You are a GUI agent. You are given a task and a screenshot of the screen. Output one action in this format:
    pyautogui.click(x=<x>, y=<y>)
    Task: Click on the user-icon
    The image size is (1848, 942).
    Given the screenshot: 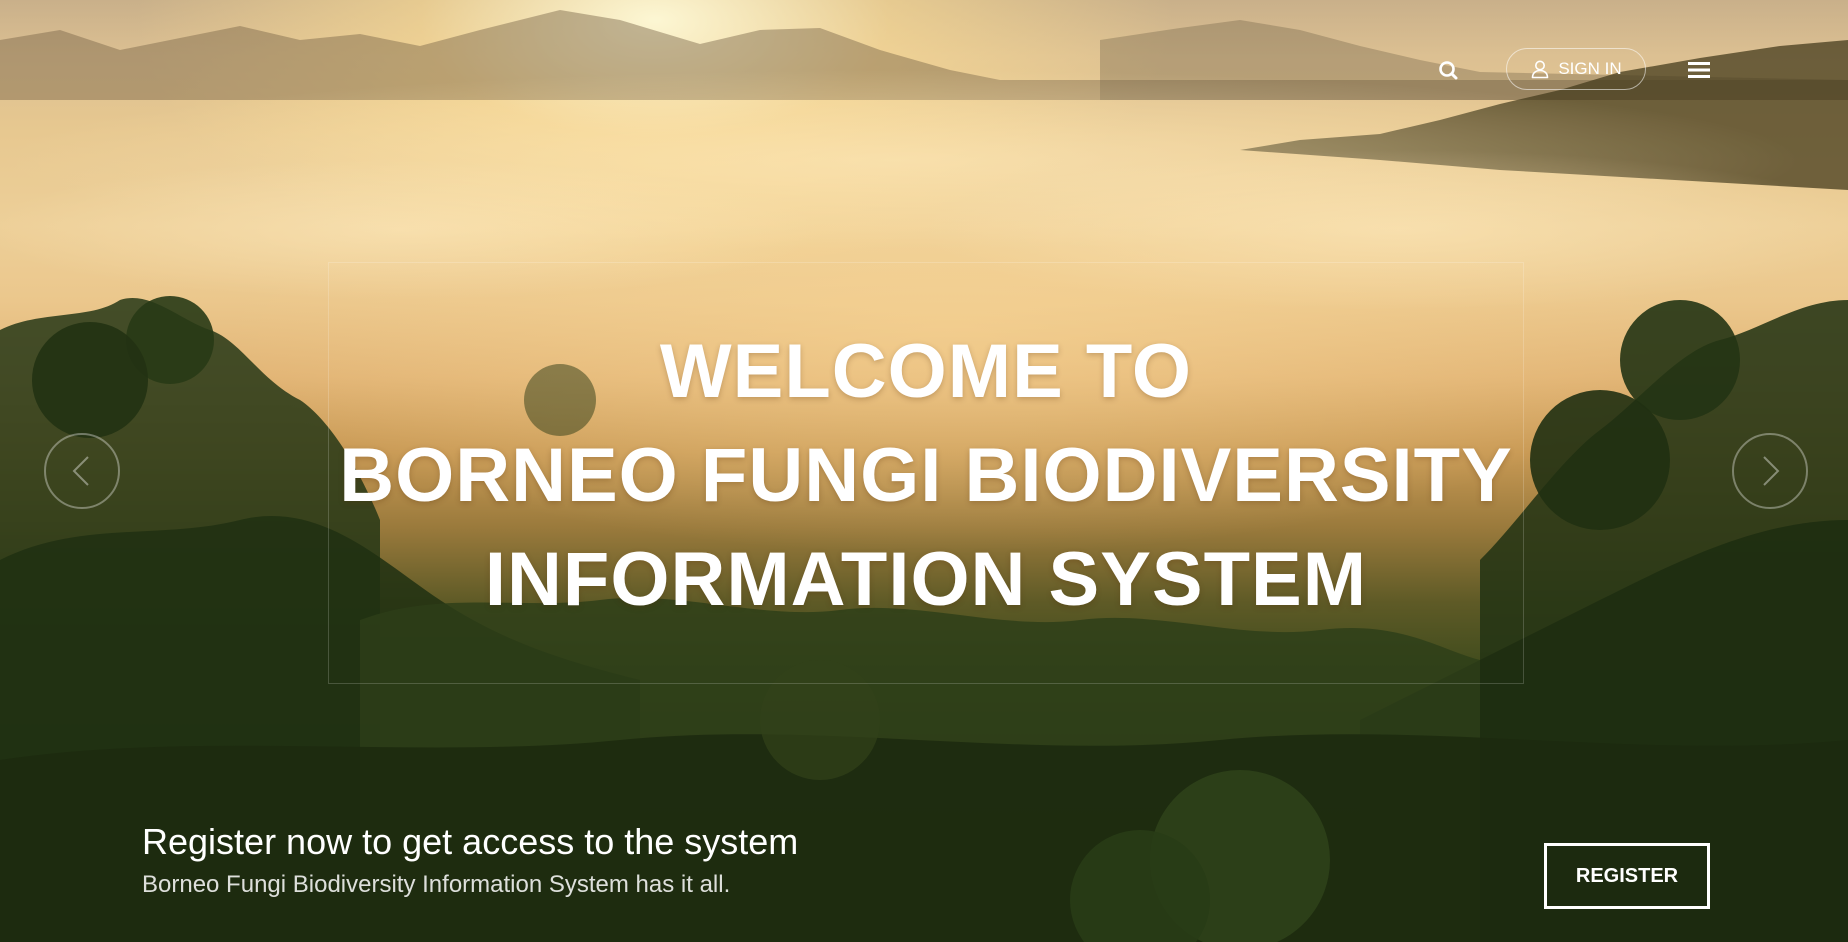 What is the action you would take?
    pyautogui.click(x=1540, y=69)
    